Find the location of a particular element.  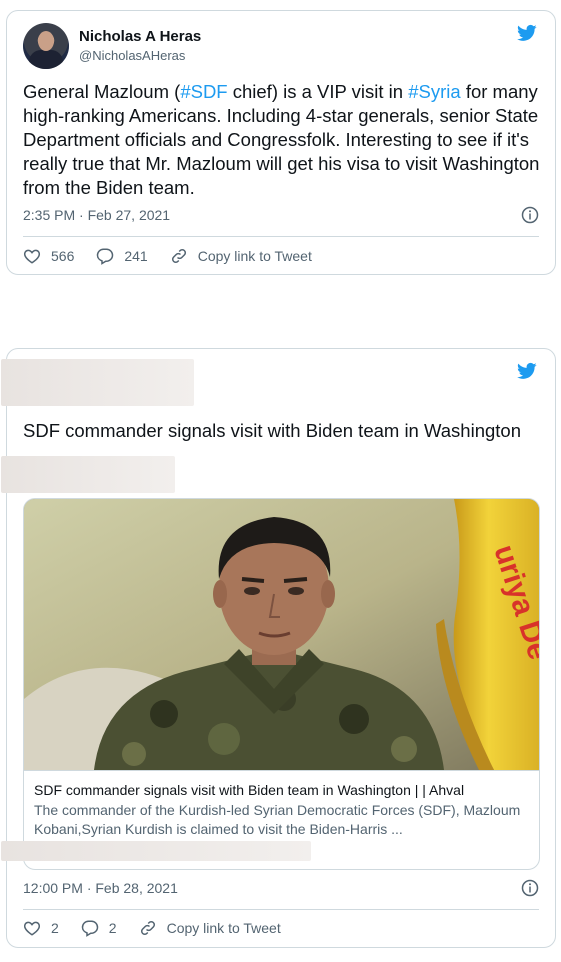

reply-button: 241 is located at coordinates (122, 256).